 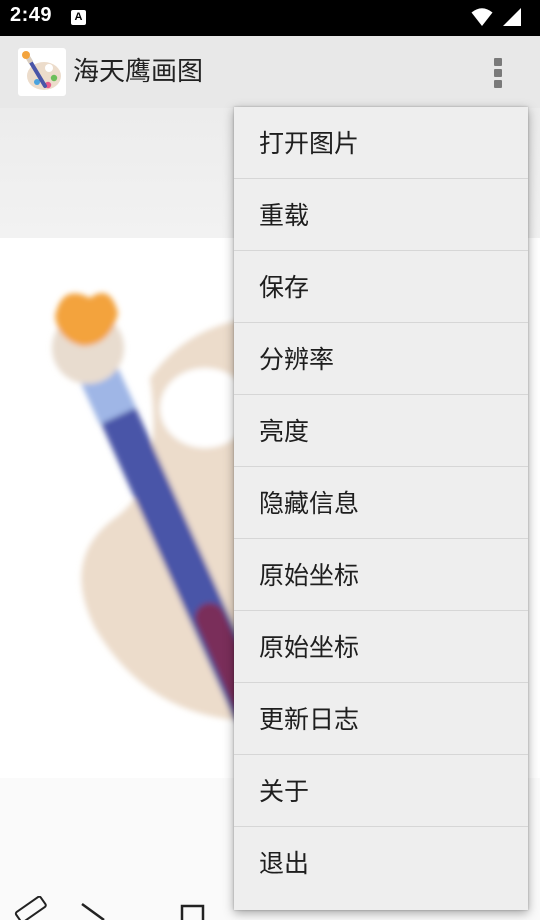 What do you see at coordinates (482, 17) in the screenshot?
I see `wifi-icon` at bounding box center [482, 17].